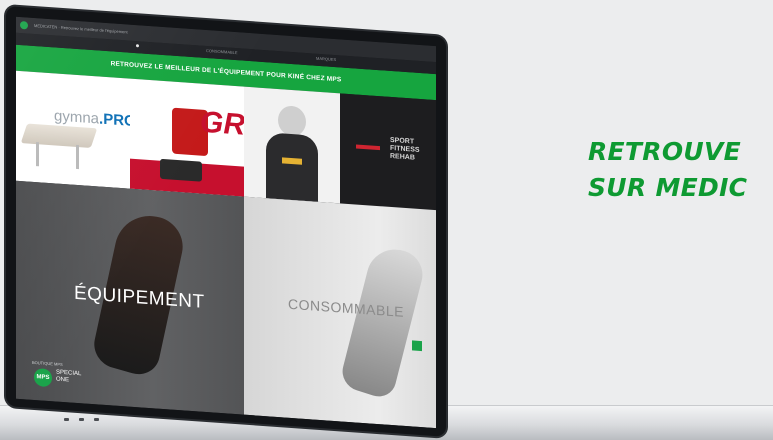 This screenshot has width=773, height=440. Describe the element at coordinates (383, 321) in the screenshot. I see `runner-woman-image` at that location.